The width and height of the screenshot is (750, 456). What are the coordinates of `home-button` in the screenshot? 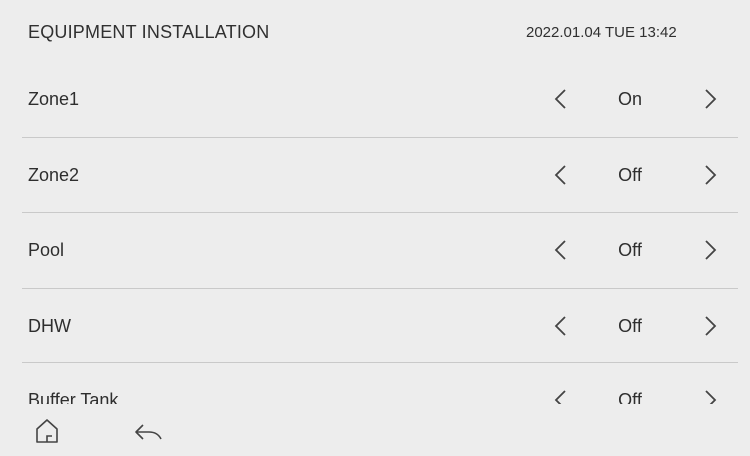 It's located at (47, 431).